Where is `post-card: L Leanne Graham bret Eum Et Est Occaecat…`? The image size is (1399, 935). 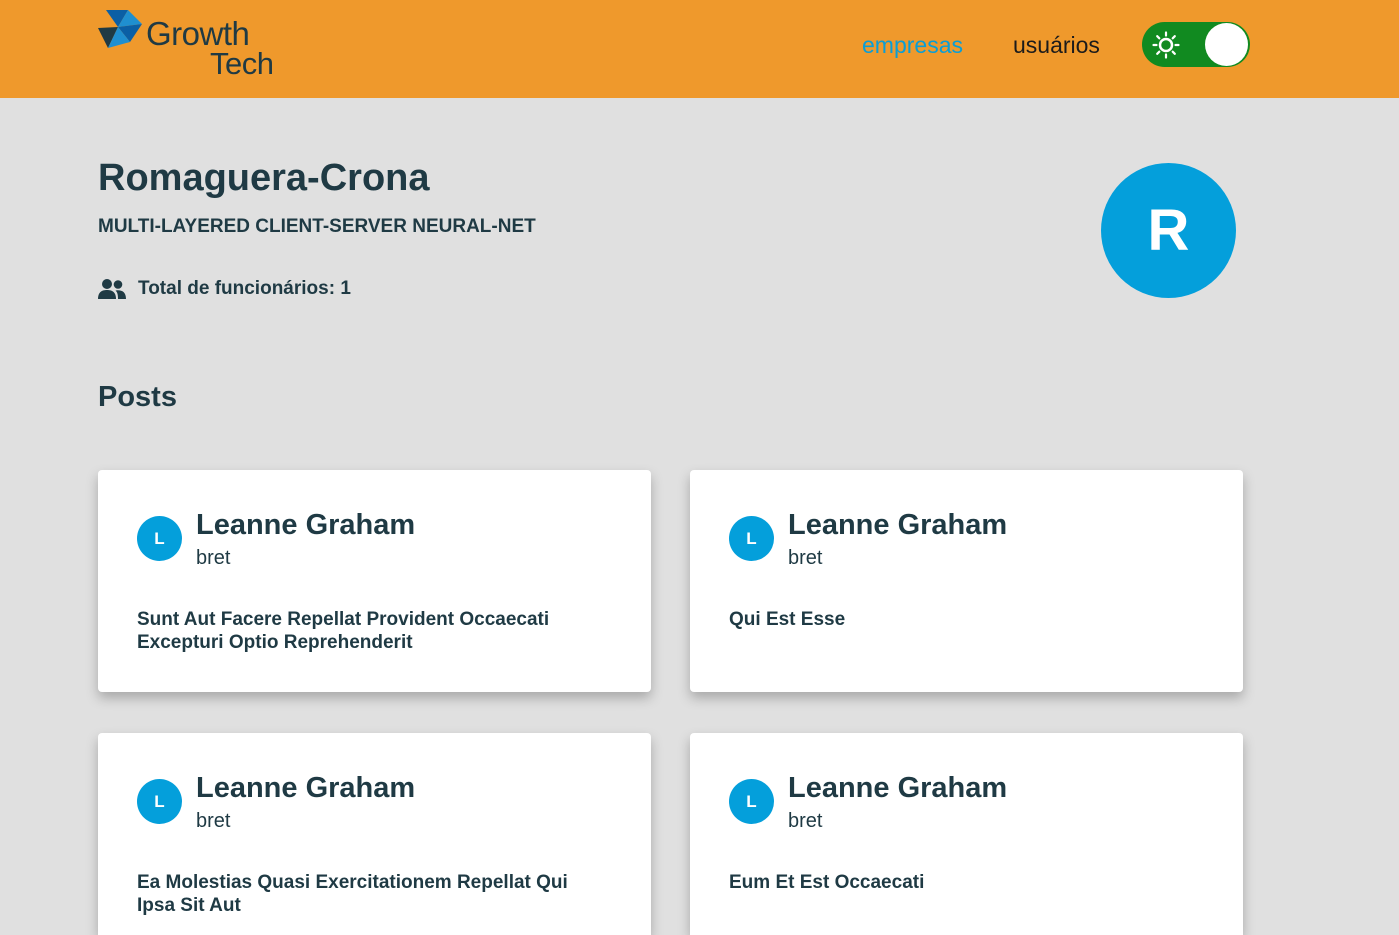
post-card: L Leanne Graham bret Eum Et Est Occaecat… is located at coordinates (966, 834).